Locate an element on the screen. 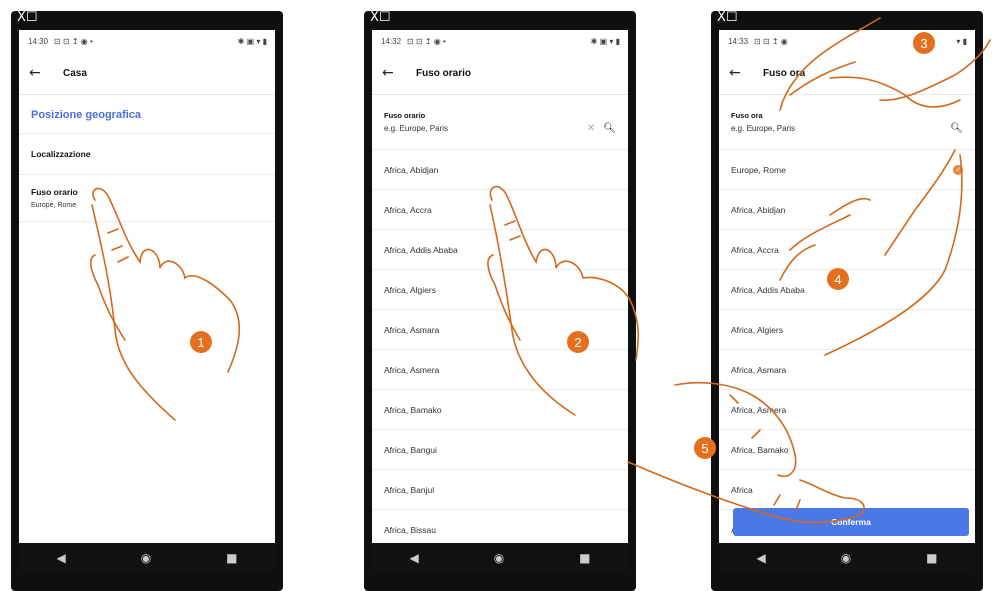 This screenshot has height=591, width=1000. clock: 14:30 is located at coordinates (38, 41).